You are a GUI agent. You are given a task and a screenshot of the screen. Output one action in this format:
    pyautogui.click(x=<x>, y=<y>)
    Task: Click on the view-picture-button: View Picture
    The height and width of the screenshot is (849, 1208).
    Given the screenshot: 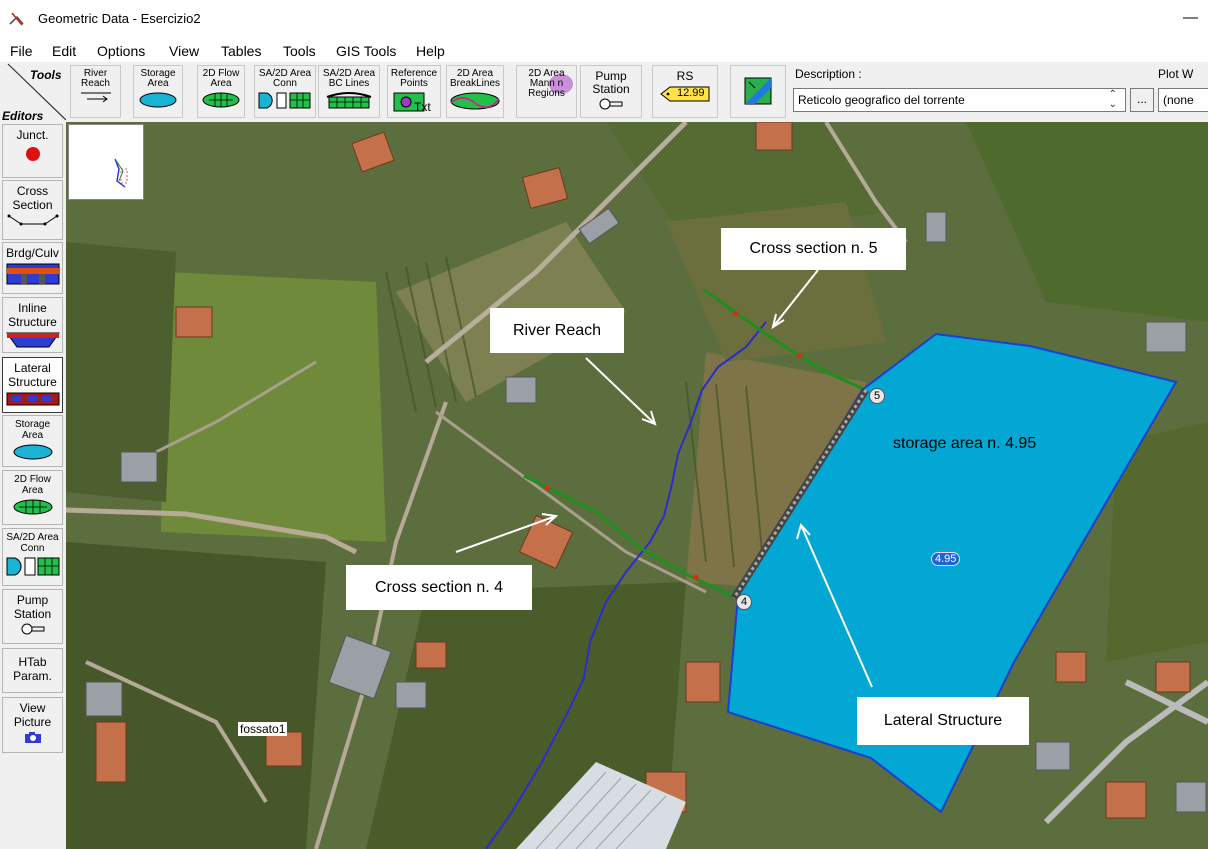 What is the action you would take?
    pyautogui.click(x=32, y=725)
    